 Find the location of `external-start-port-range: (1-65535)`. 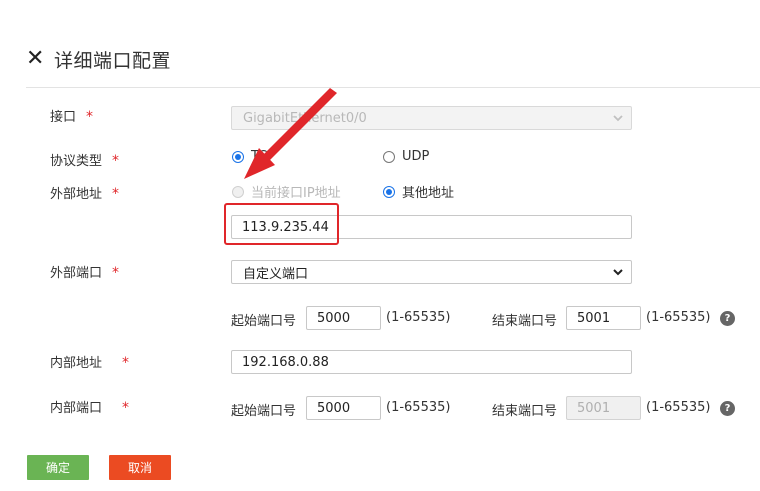

external-start-port-range: (1-65535) is located at coordinates (418, 317).